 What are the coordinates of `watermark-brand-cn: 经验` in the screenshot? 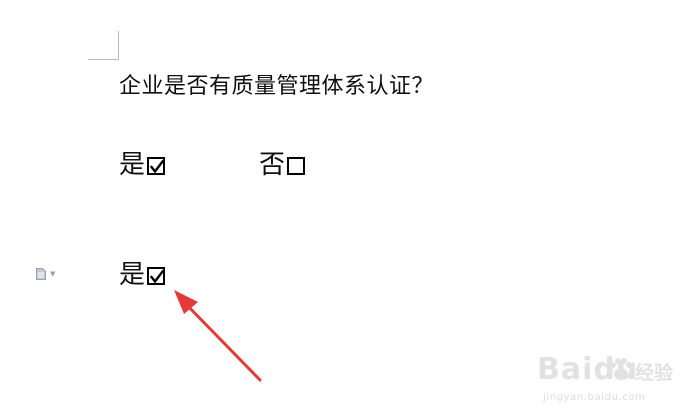 It's located at (654, 373).